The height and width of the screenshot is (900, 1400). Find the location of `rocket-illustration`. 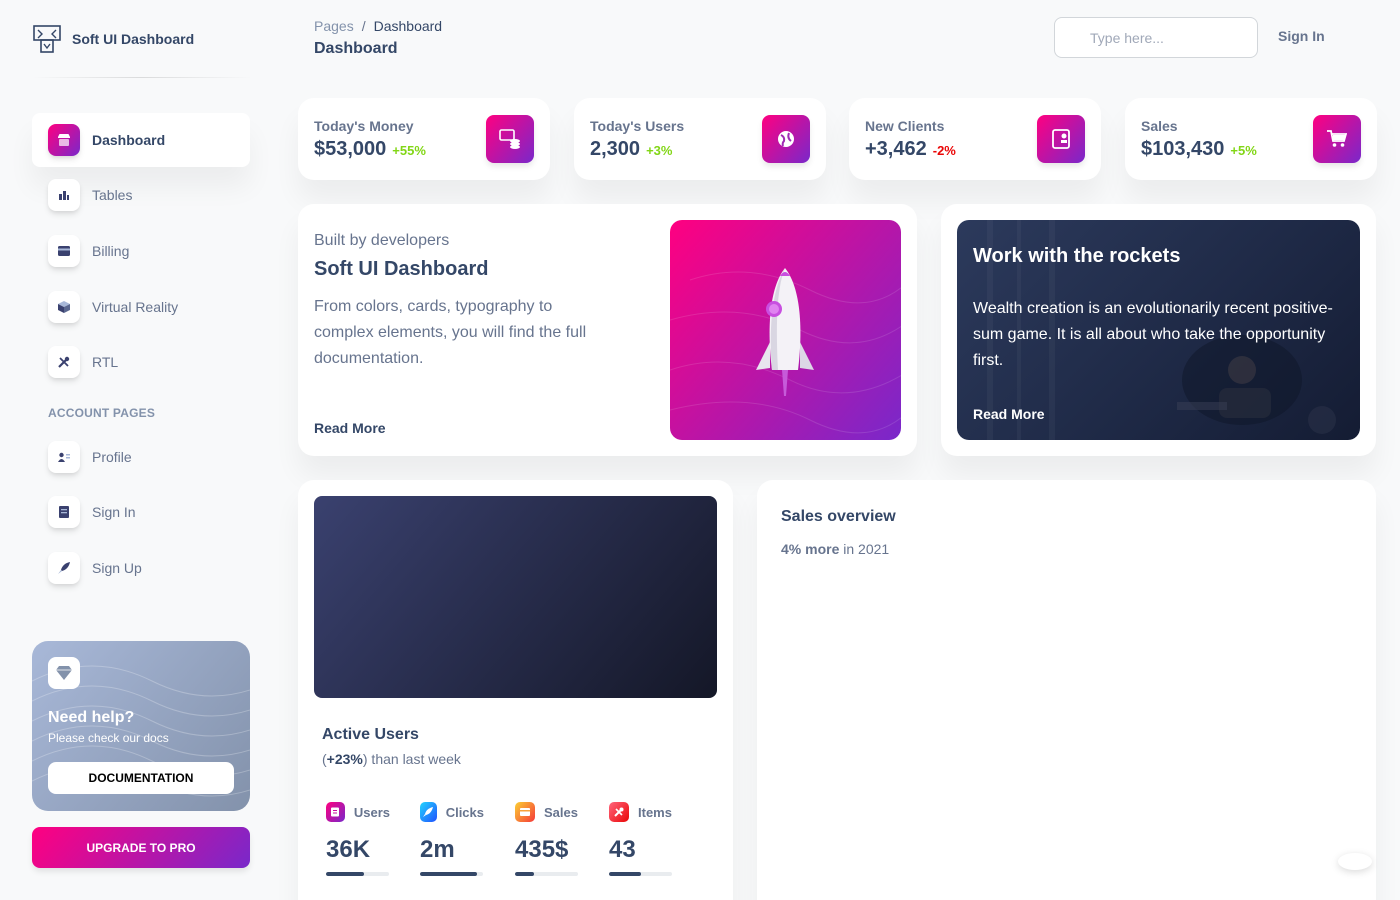

rocket-illustration is located at coordinates (785, 330).